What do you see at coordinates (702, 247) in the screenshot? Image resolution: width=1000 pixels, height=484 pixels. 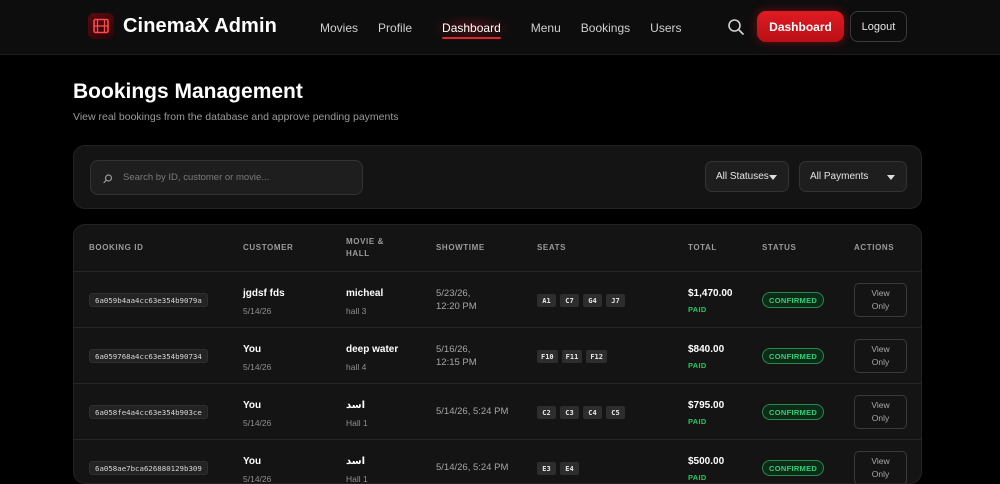 I see `header-total: TOTAL` at bounding box center [702, 247].